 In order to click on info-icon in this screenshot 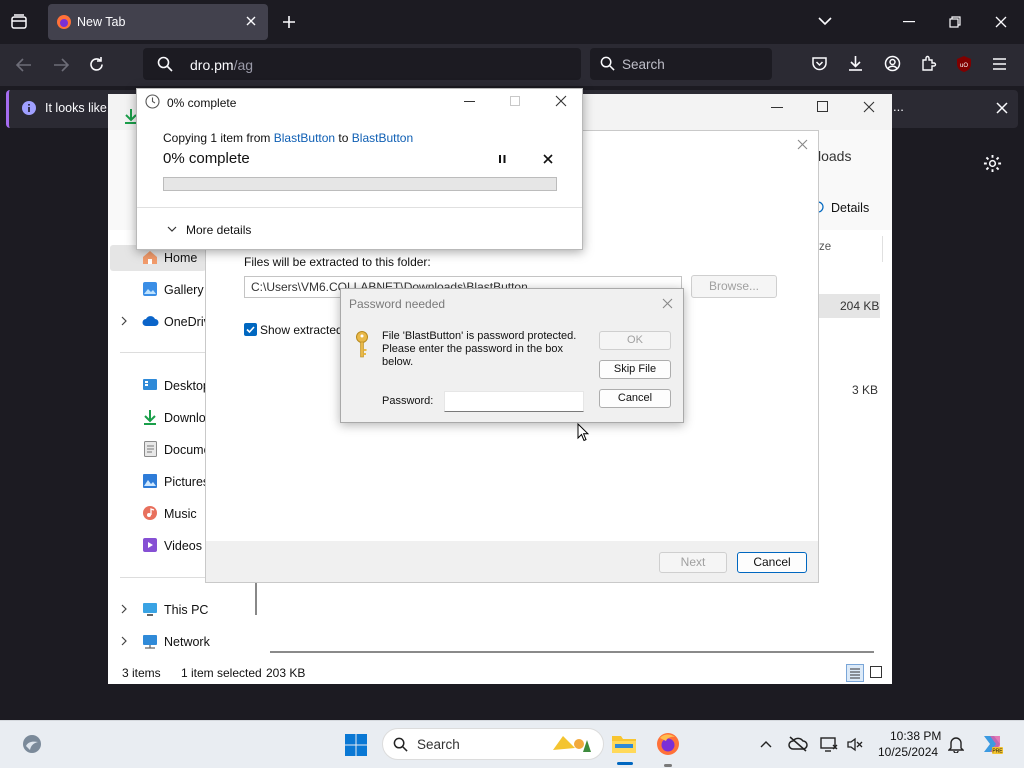, I will do `click(29, 108)`.